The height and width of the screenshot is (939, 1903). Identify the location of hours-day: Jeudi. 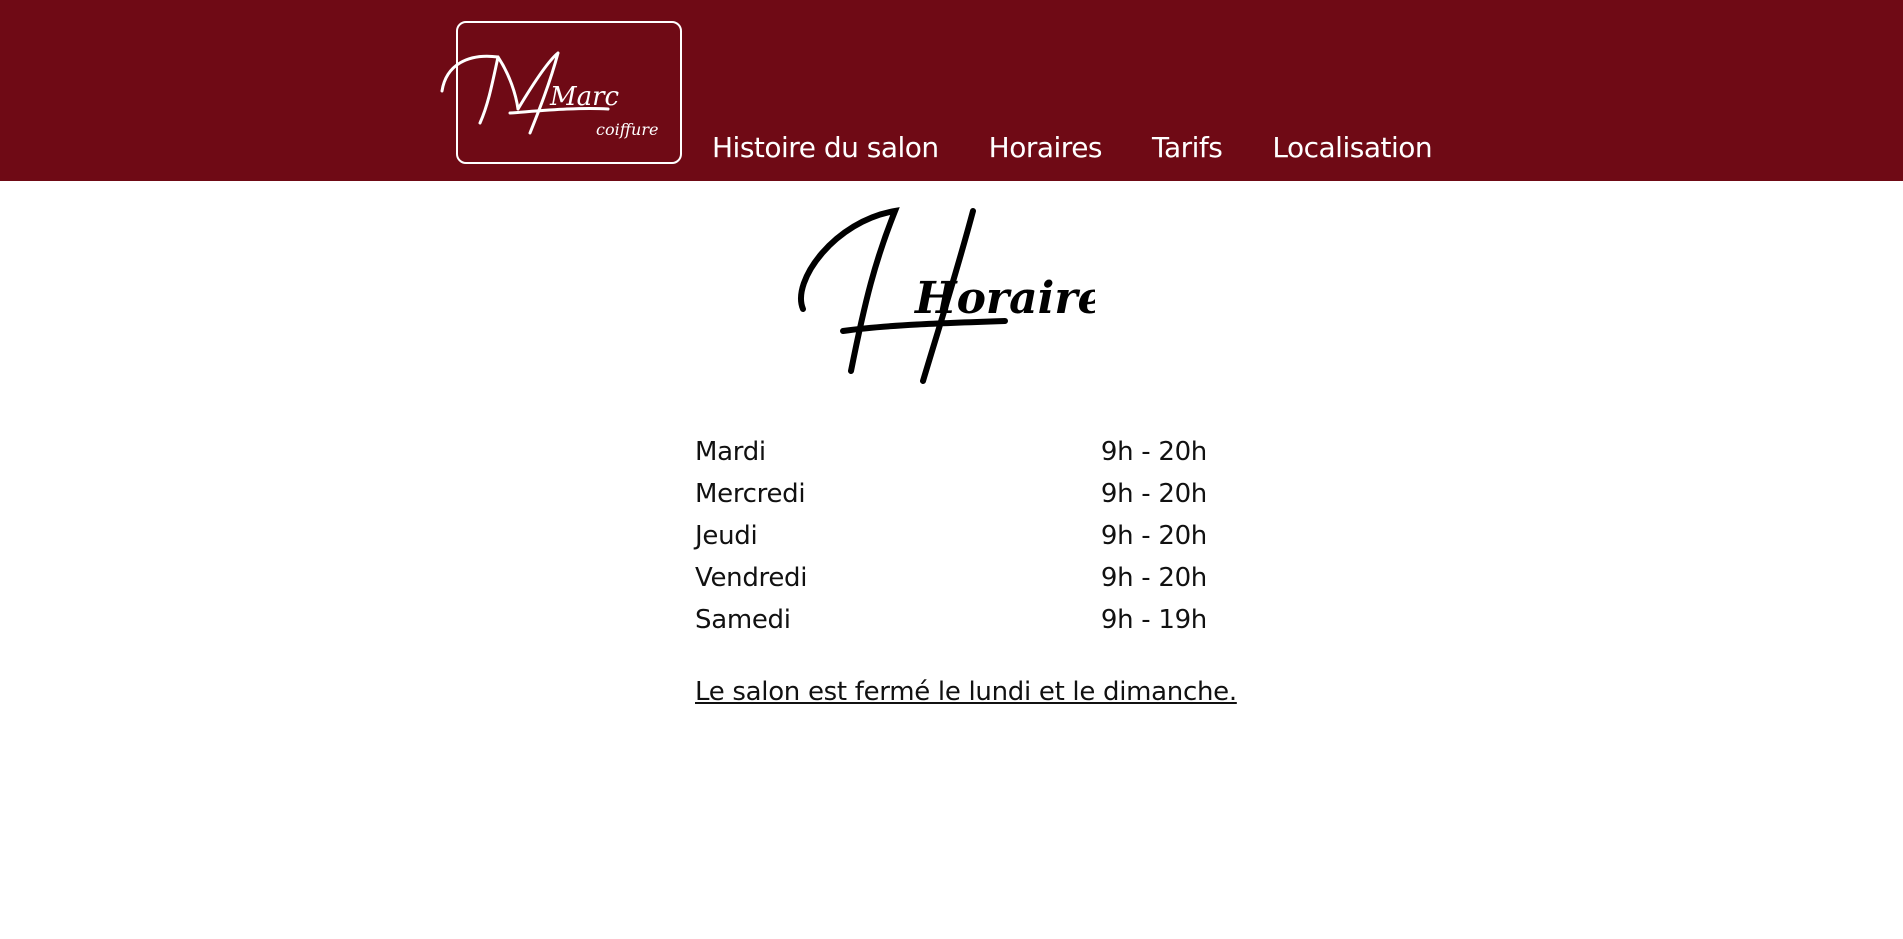
(726, 536).